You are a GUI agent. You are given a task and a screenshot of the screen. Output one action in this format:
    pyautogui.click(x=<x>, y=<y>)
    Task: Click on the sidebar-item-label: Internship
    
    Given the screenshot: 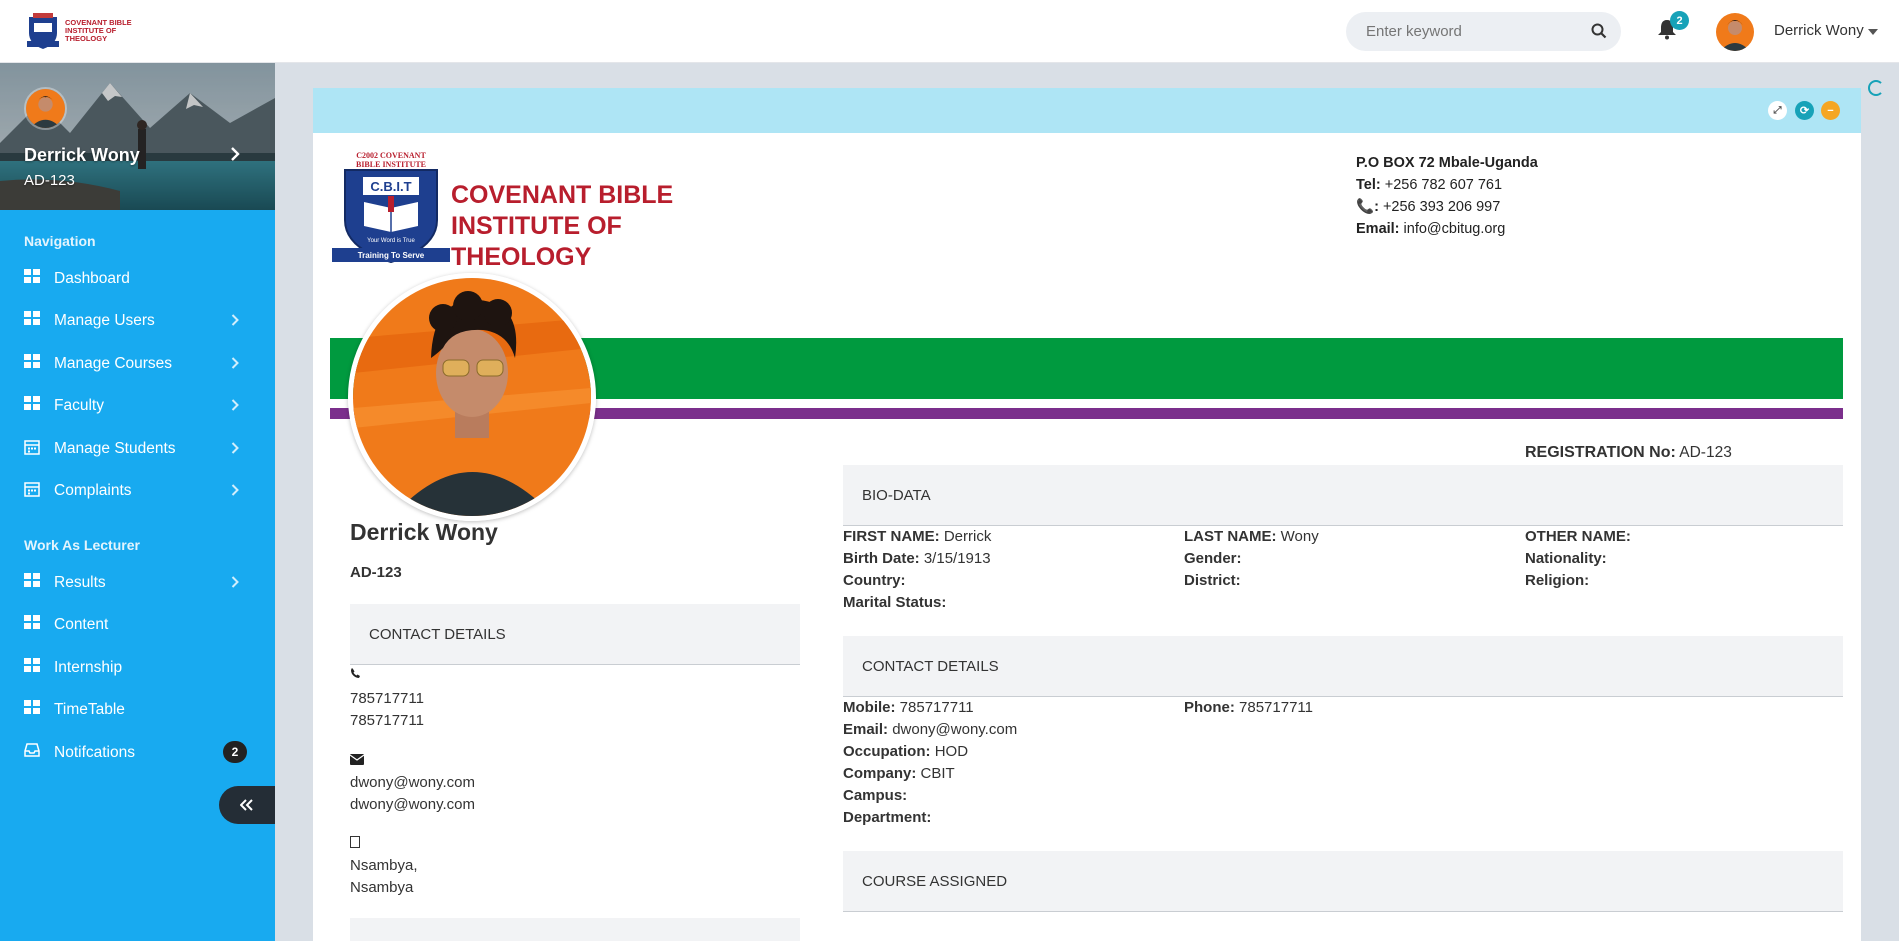 What is the action you would take?
    pyautogui.click(x=88, y=667)
    